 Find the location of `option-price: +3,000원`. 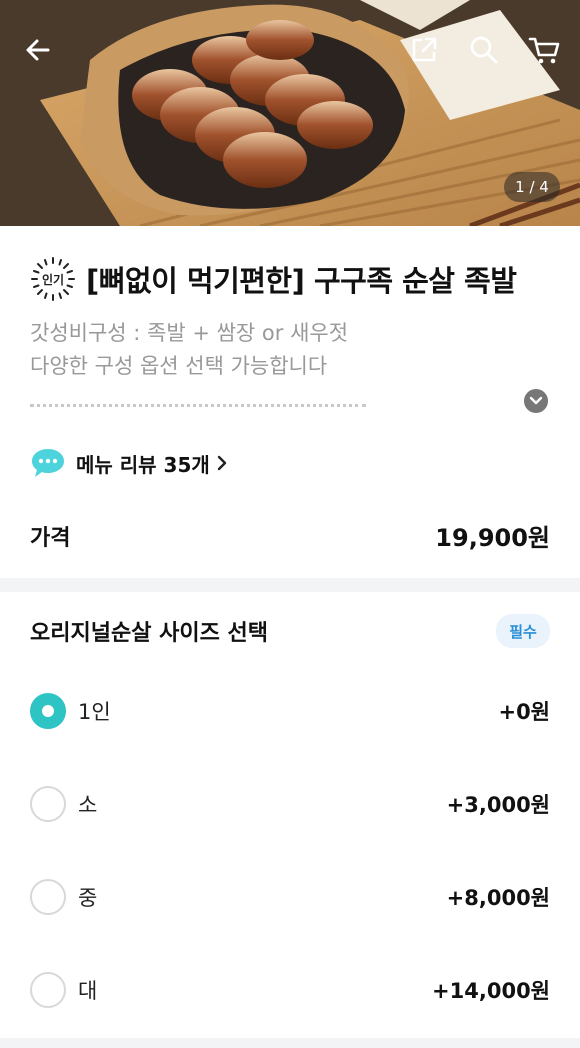

option-price: +3,000원 is located at coordinates (498, 805).